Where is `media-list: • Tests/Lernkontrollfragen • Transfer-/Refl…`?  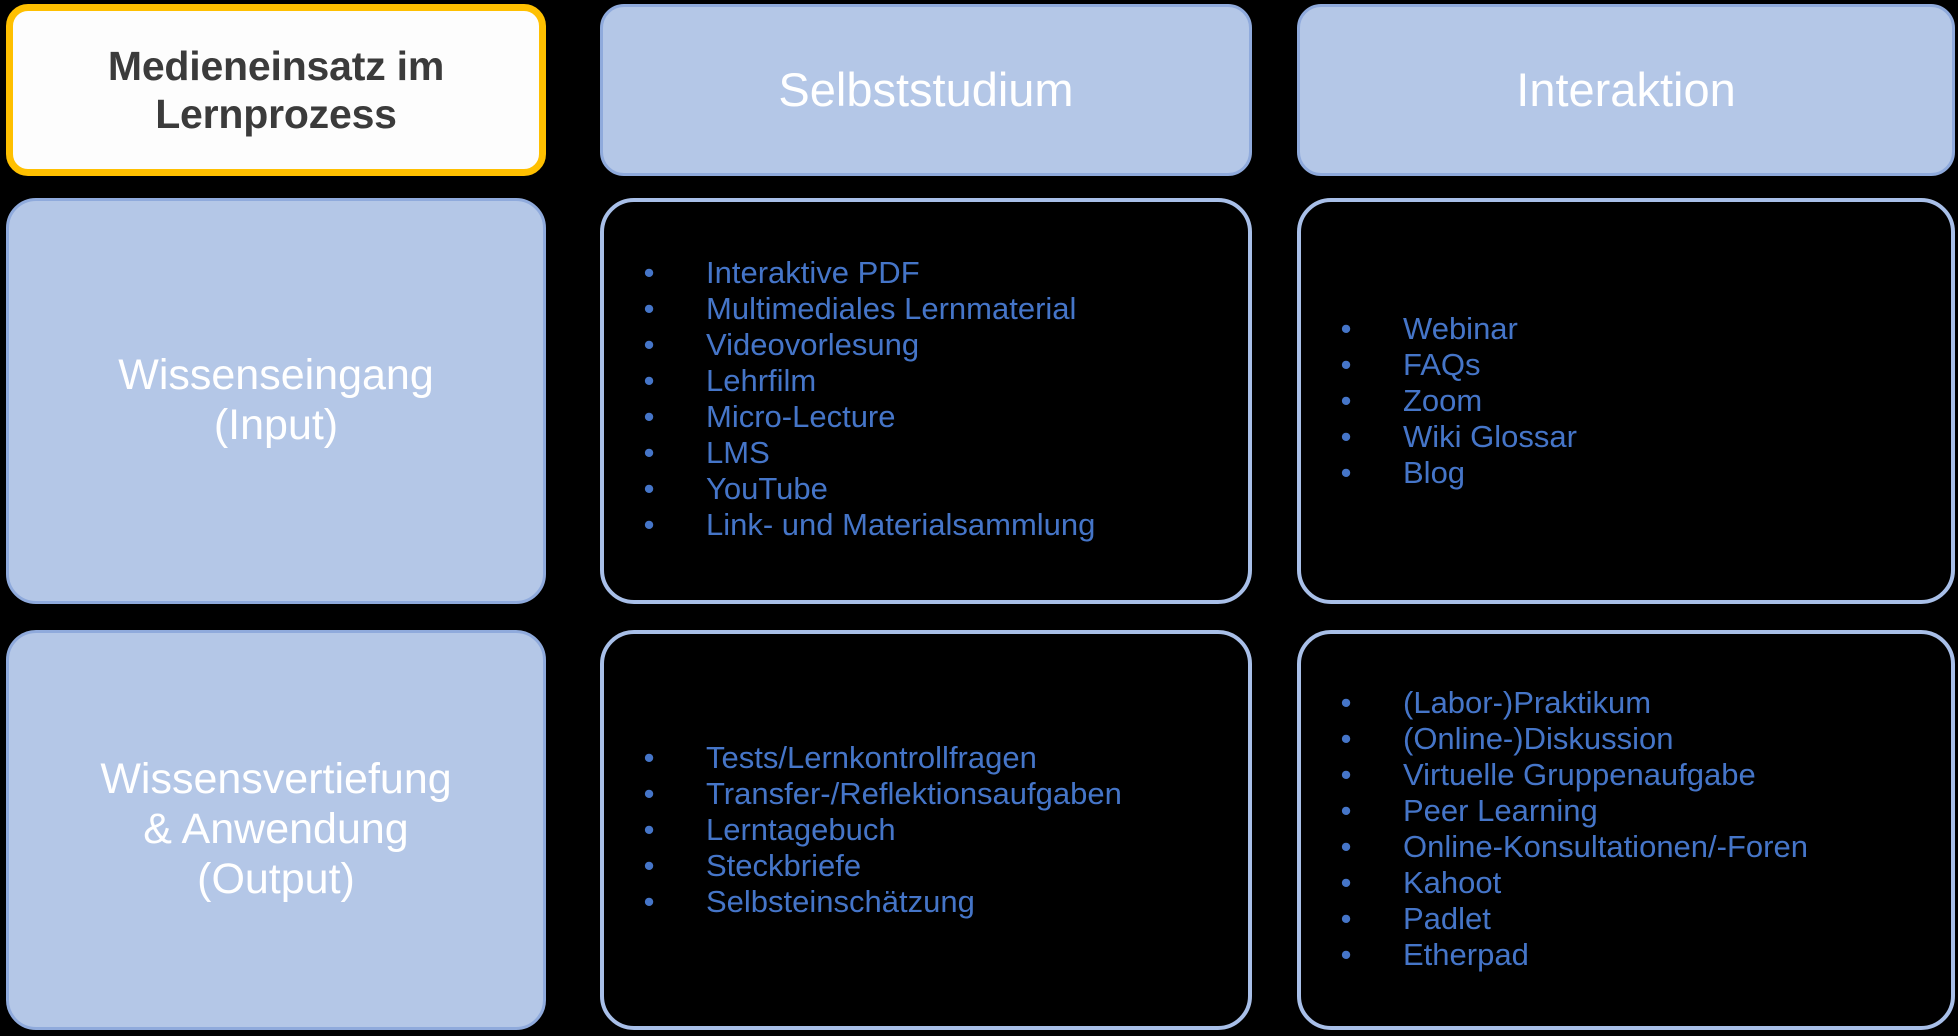
media-list: • Tests/Lernkontrollfragen • Transfer-/Refl… is located at coordinates (926, 830).